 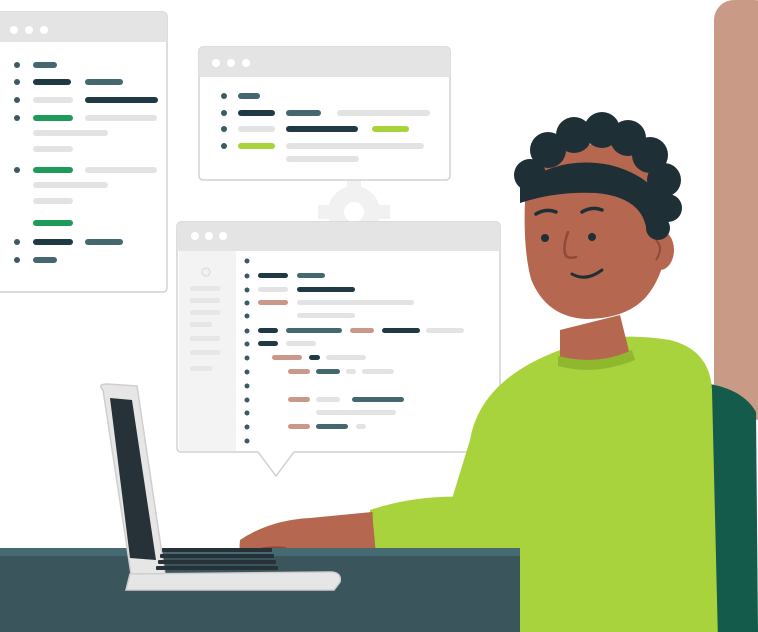 What do you see at coordinates (736, 210) in the screenshot?
I see `door-panel` at bounding box center [736, 210].